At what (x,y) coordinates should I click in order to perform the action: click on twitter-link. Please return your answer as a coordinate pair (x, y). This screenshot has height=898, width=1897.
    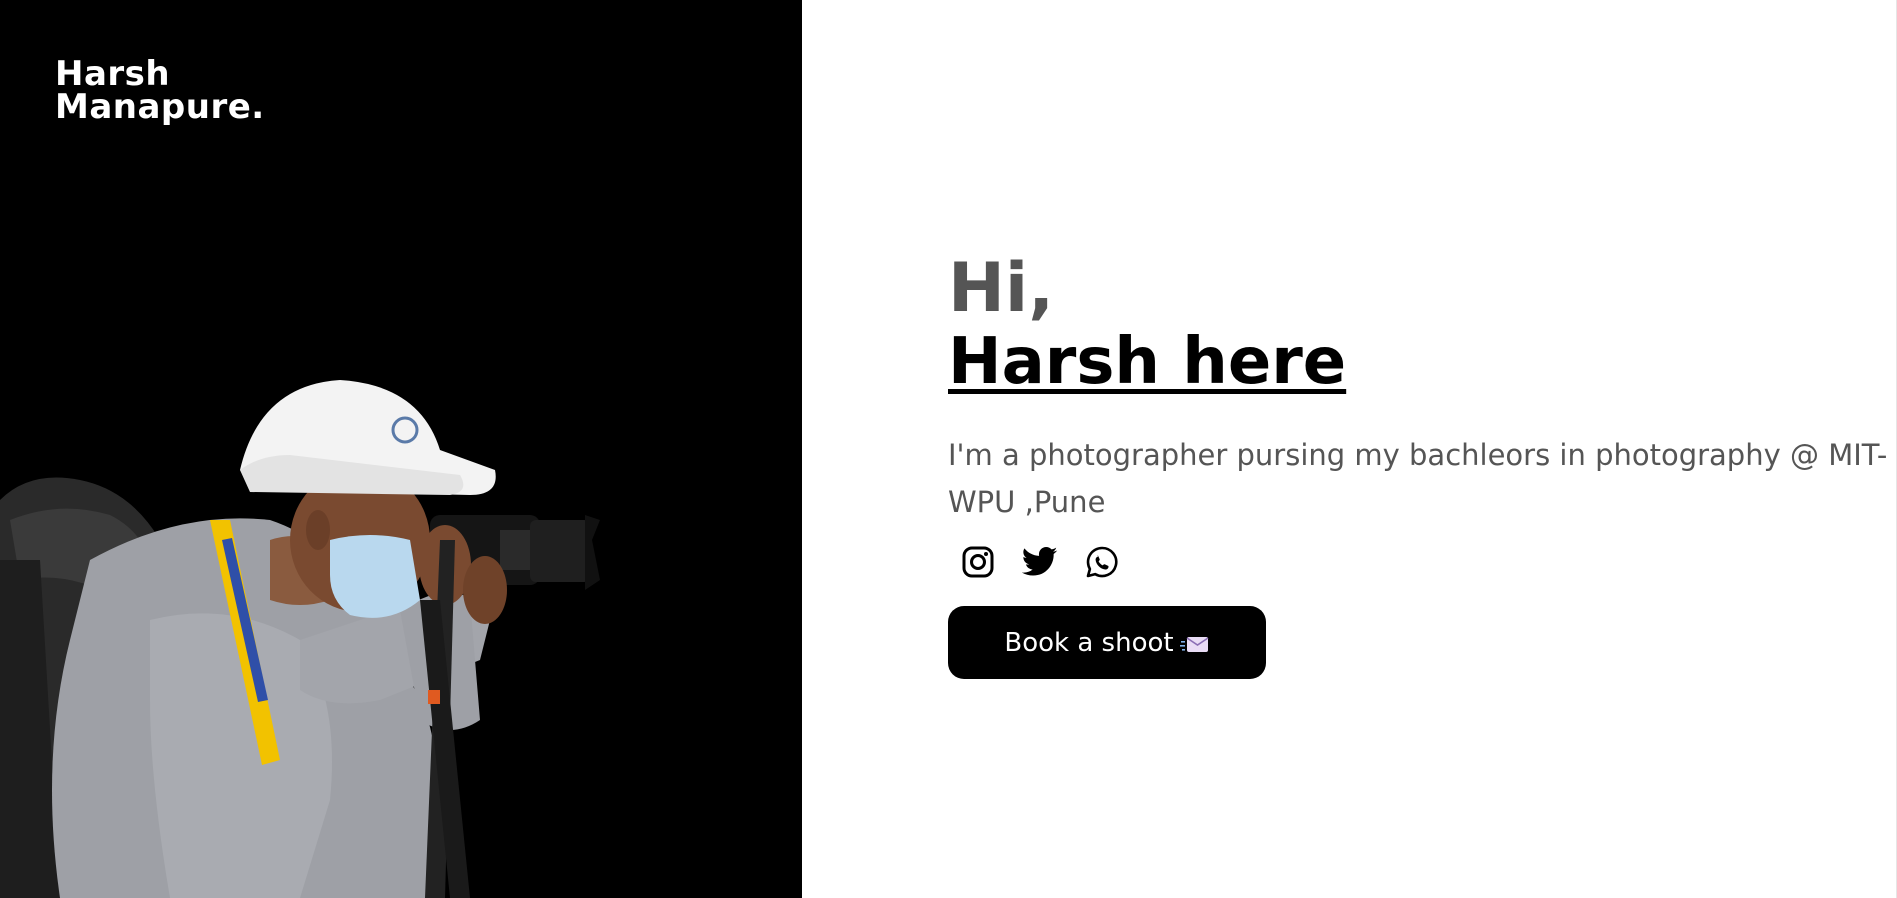
    Looking at the image, I should click on (1040, 562).